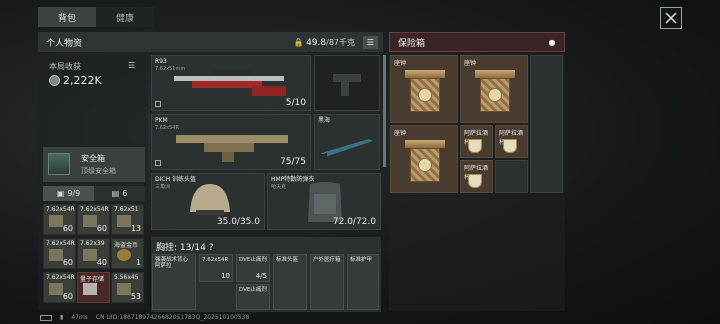  What do you see at coordinates (347, 83) in the screenshot?
I see `pistol-slot` at bounding box center [347, 83].